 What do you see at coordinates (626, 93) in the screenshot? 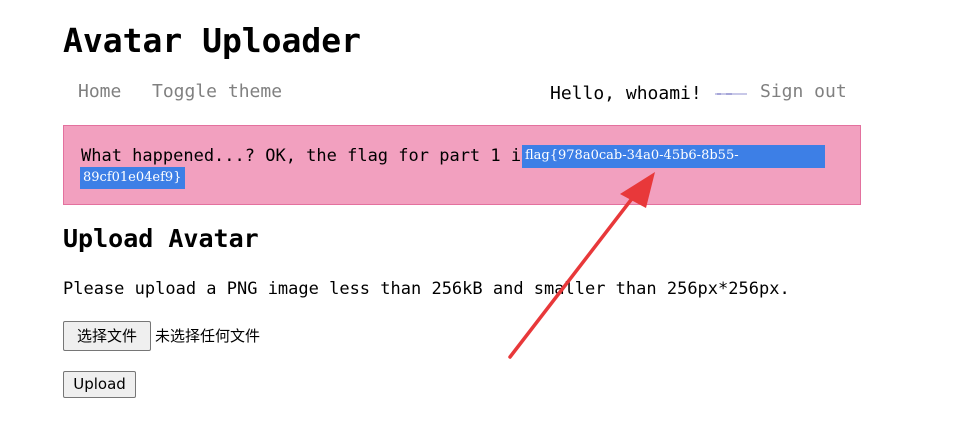
I see `user-greeting: Hello, whoami!` at bounding box center [626, 93].